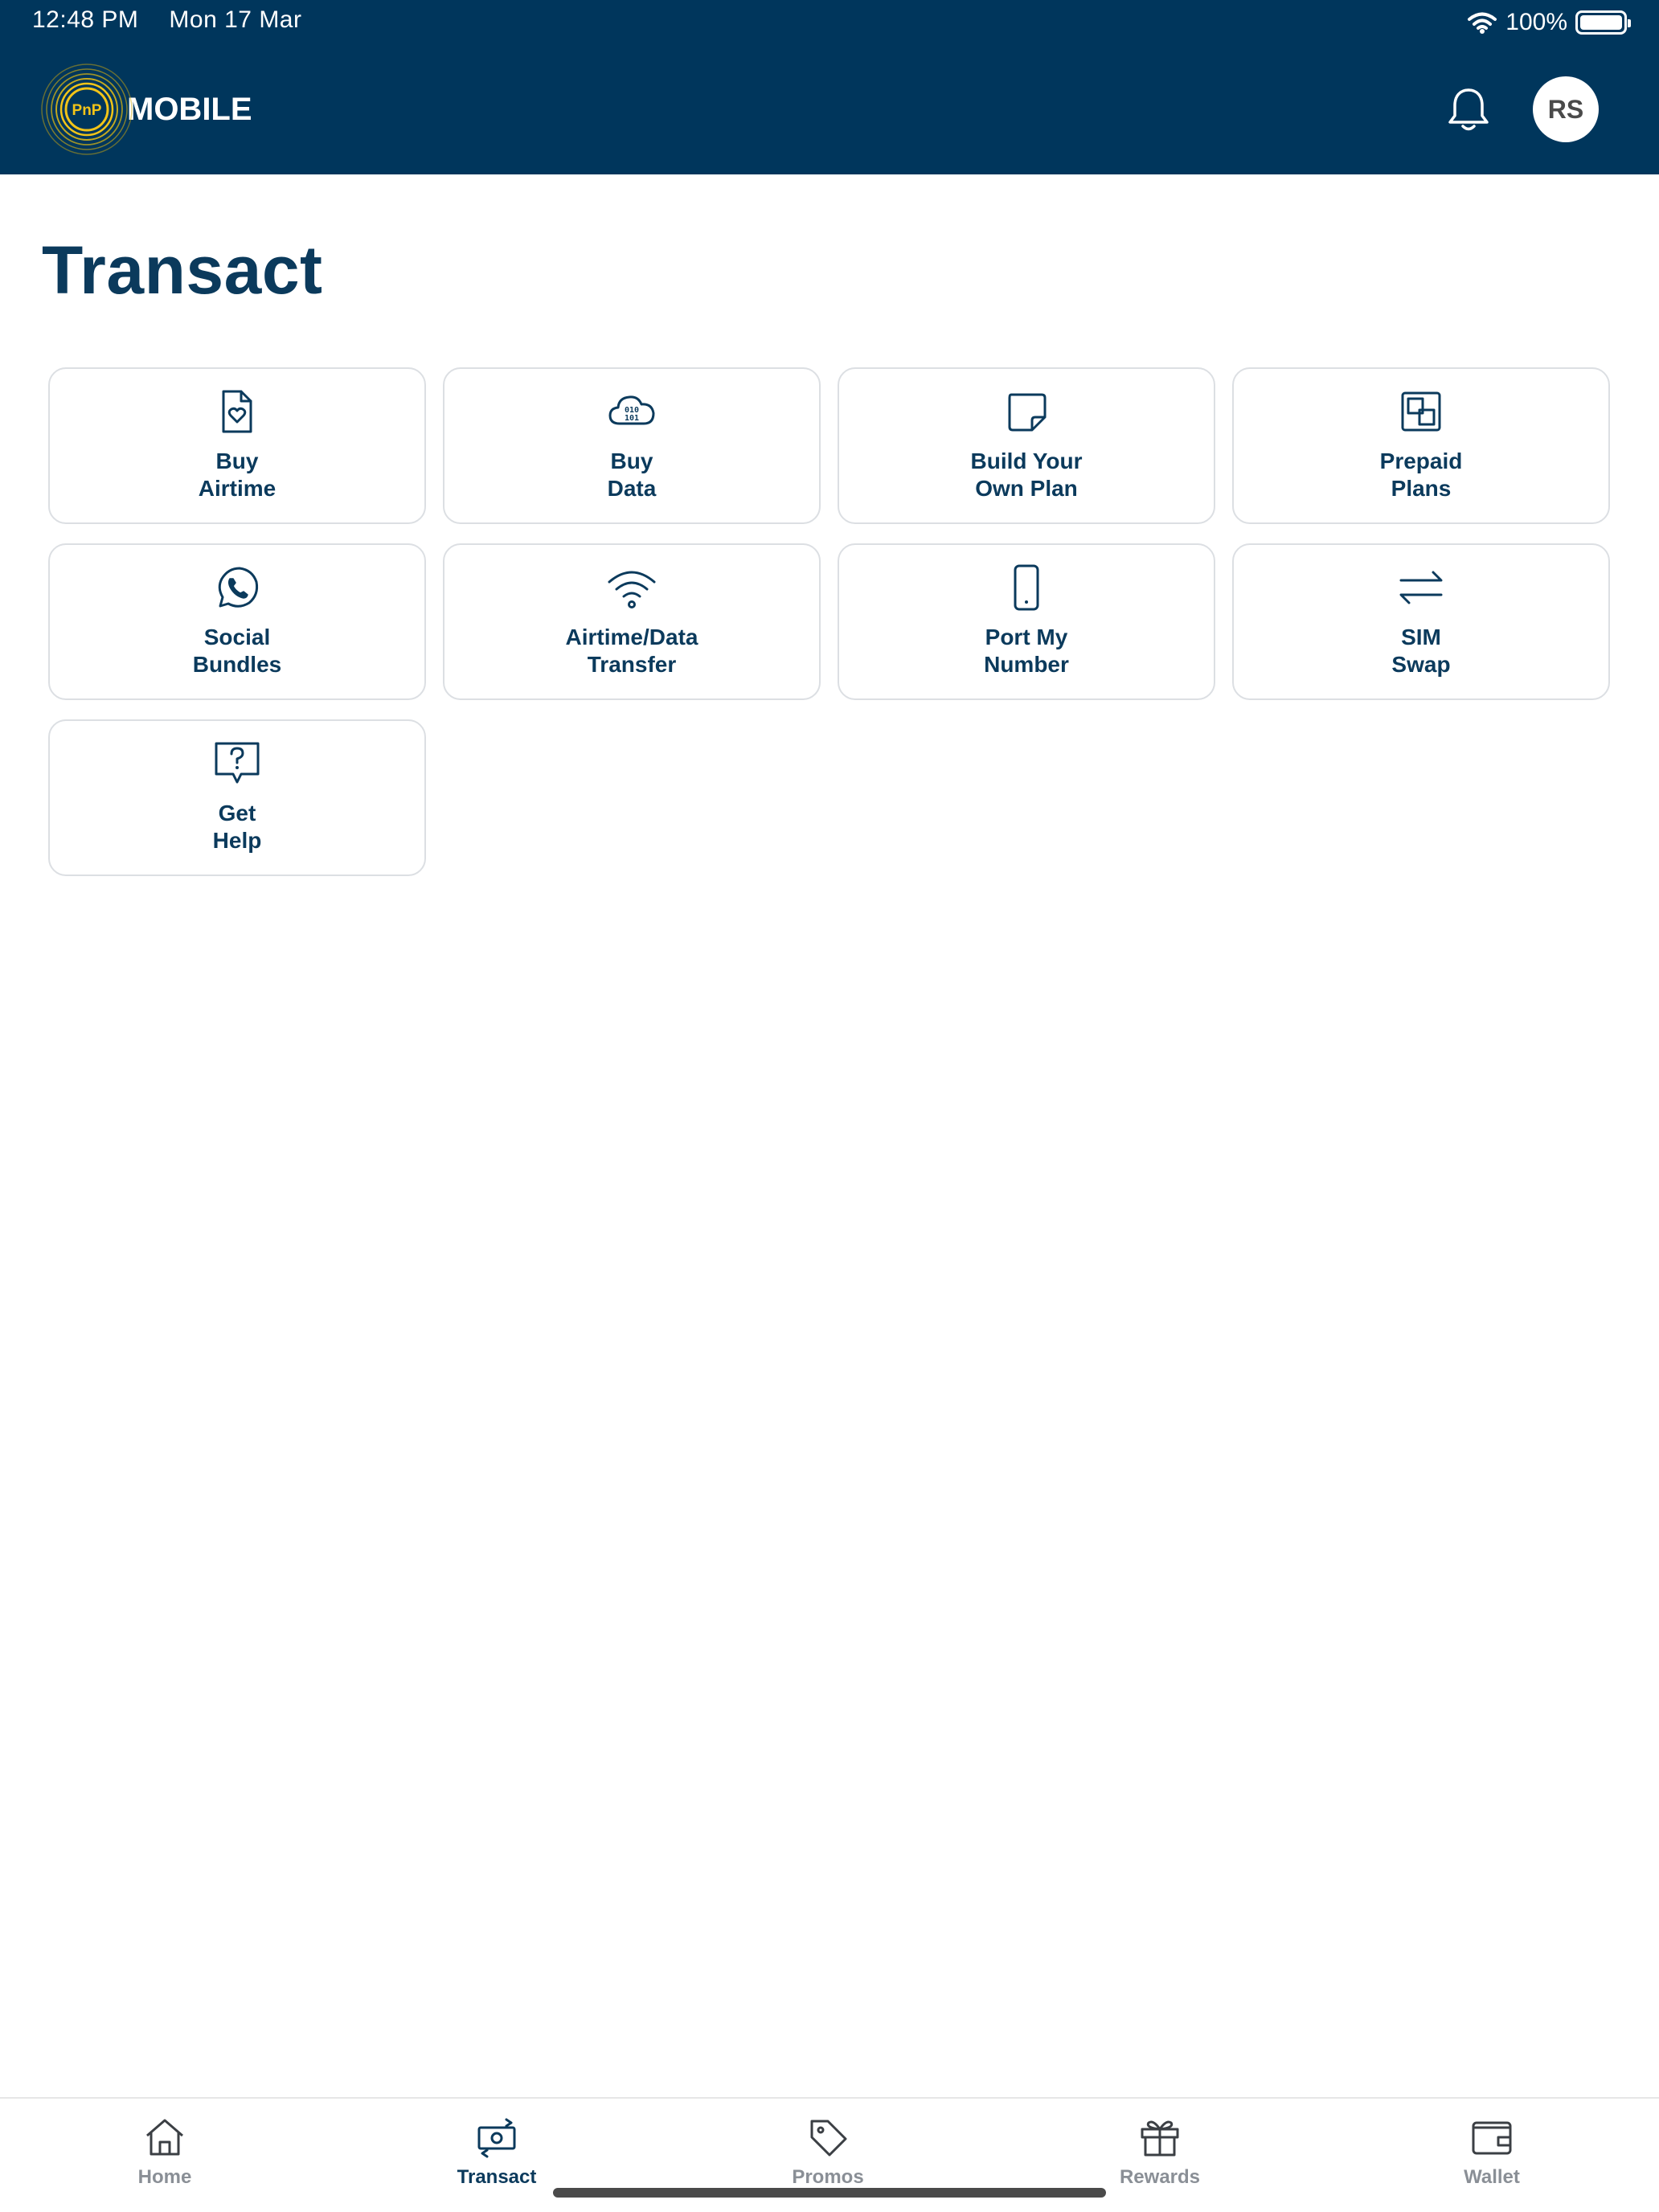 The width and height of the screenshot is (1659, 2212). What do you see at coordinates (237, 587) in the screenshot?
I see `whatsapp-icon` at bounding box center [237, 587].